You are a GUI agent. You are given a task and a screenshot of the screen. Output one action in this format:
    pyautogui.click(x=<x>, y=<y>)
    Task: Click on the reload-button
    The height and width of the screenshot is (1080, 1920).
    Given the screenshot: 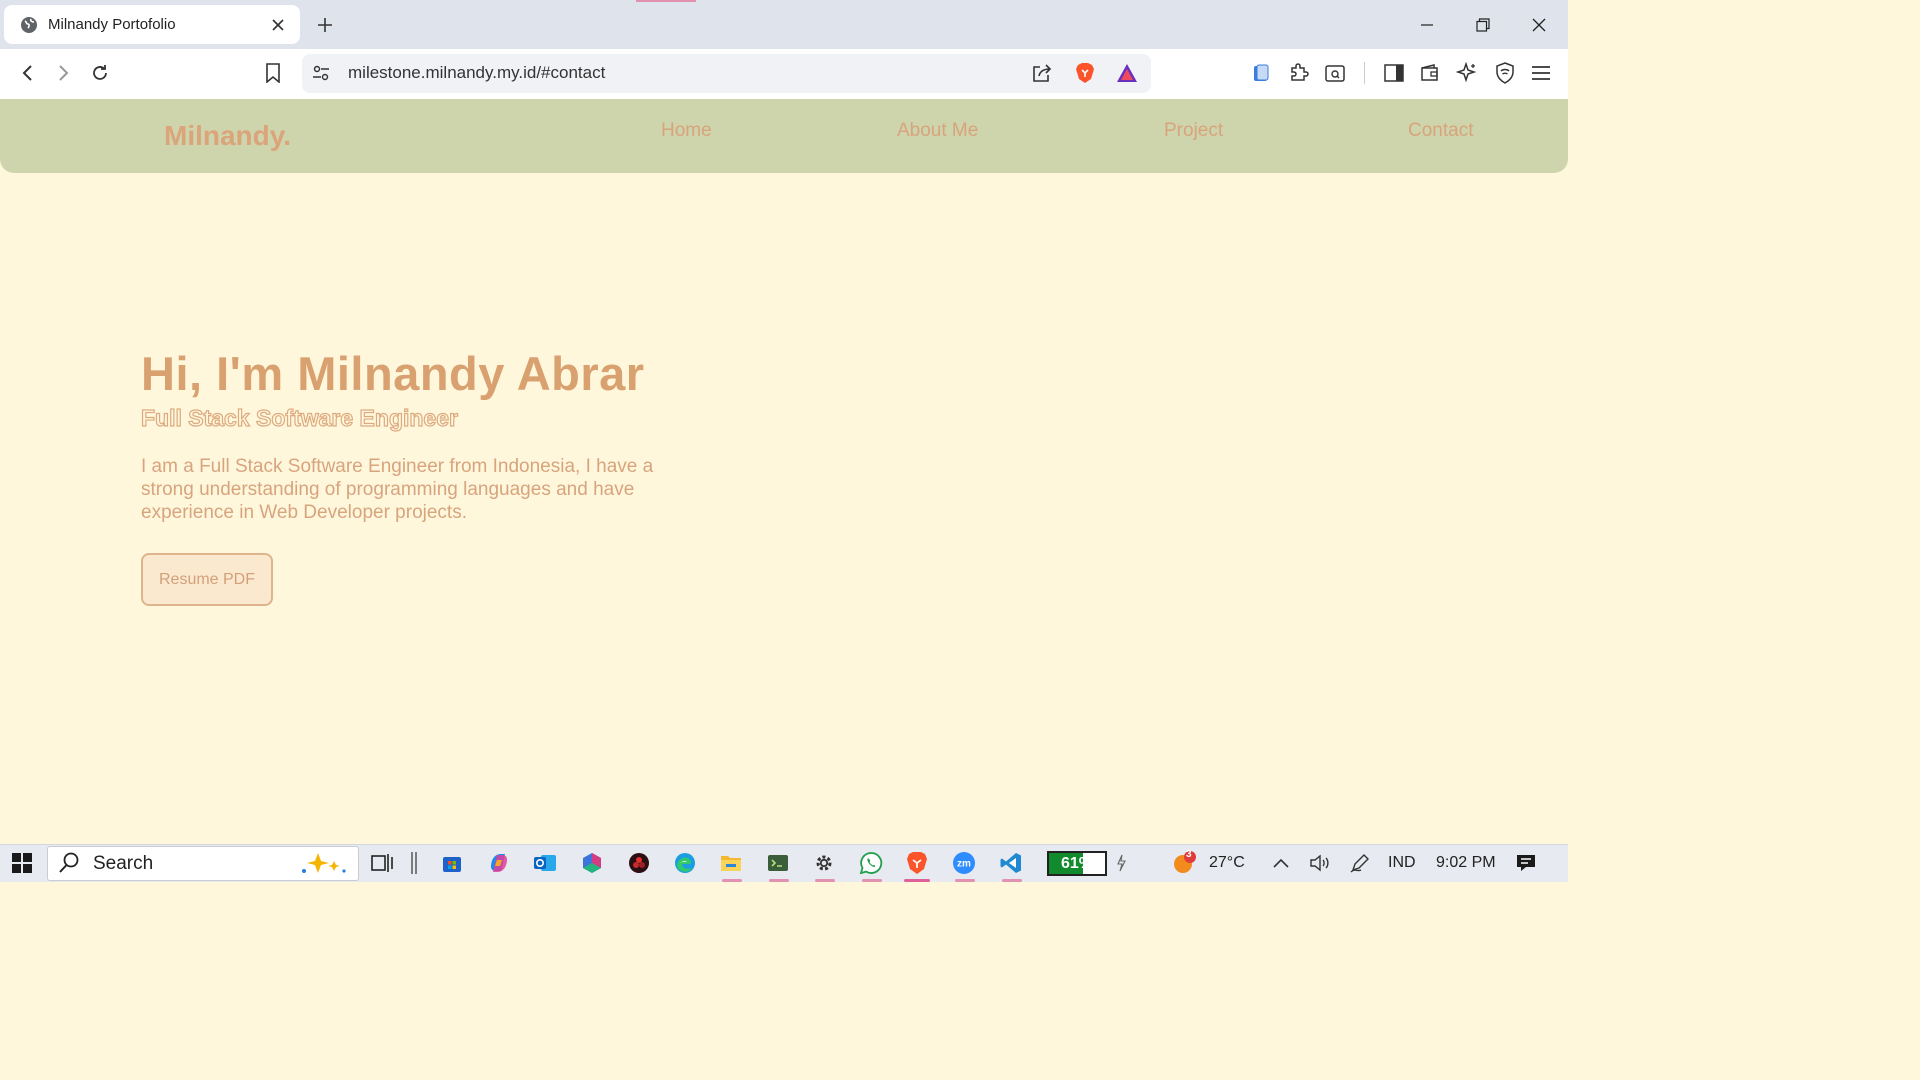 What is the action you would take?
    pyautogui.click(x=100, y=73)
    